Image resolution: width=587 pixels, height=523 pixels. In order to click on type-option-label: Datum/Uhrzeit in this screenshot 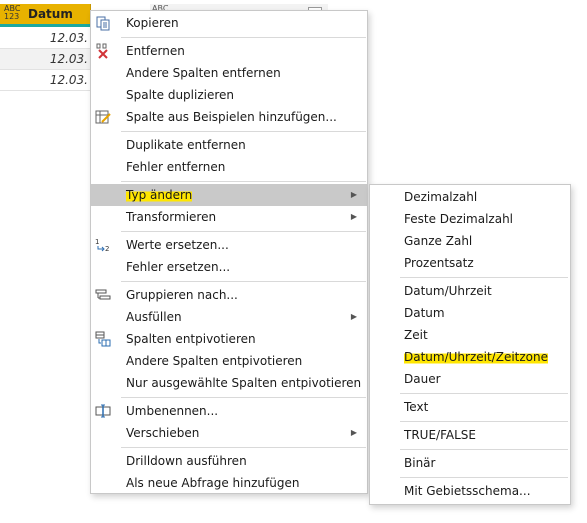, I will do `click(448, 291)`.